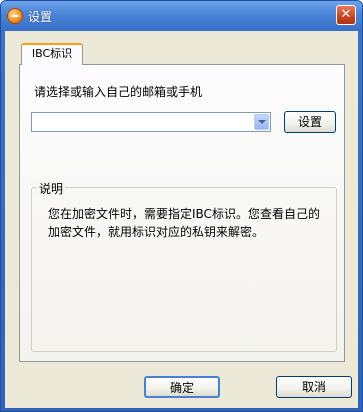 The height and width of the screenshot is (412, 363). What do you see at coordinates (314, 387) in the screenshot?
I see `cancel-button: 取消` at bounding box center [314, 387].